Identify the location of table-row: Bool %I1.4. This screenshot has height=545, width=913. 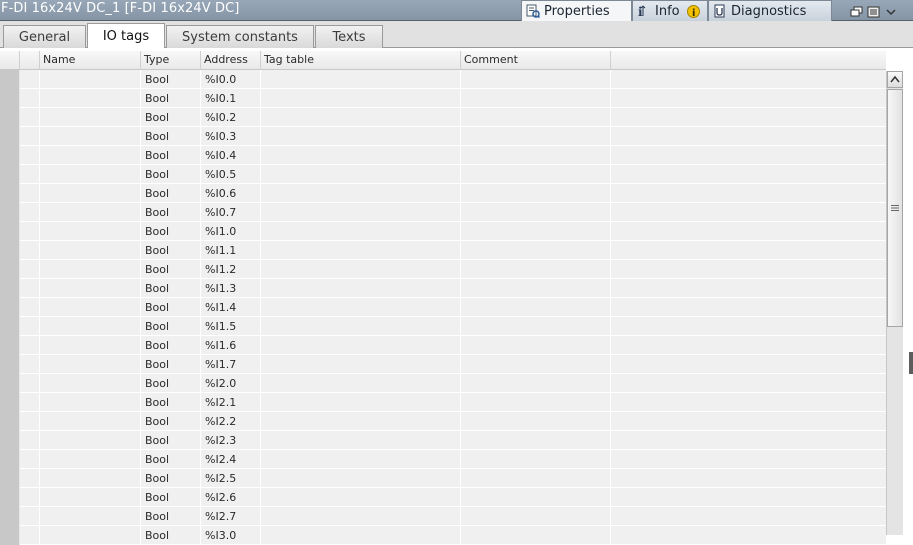
(443, 307).